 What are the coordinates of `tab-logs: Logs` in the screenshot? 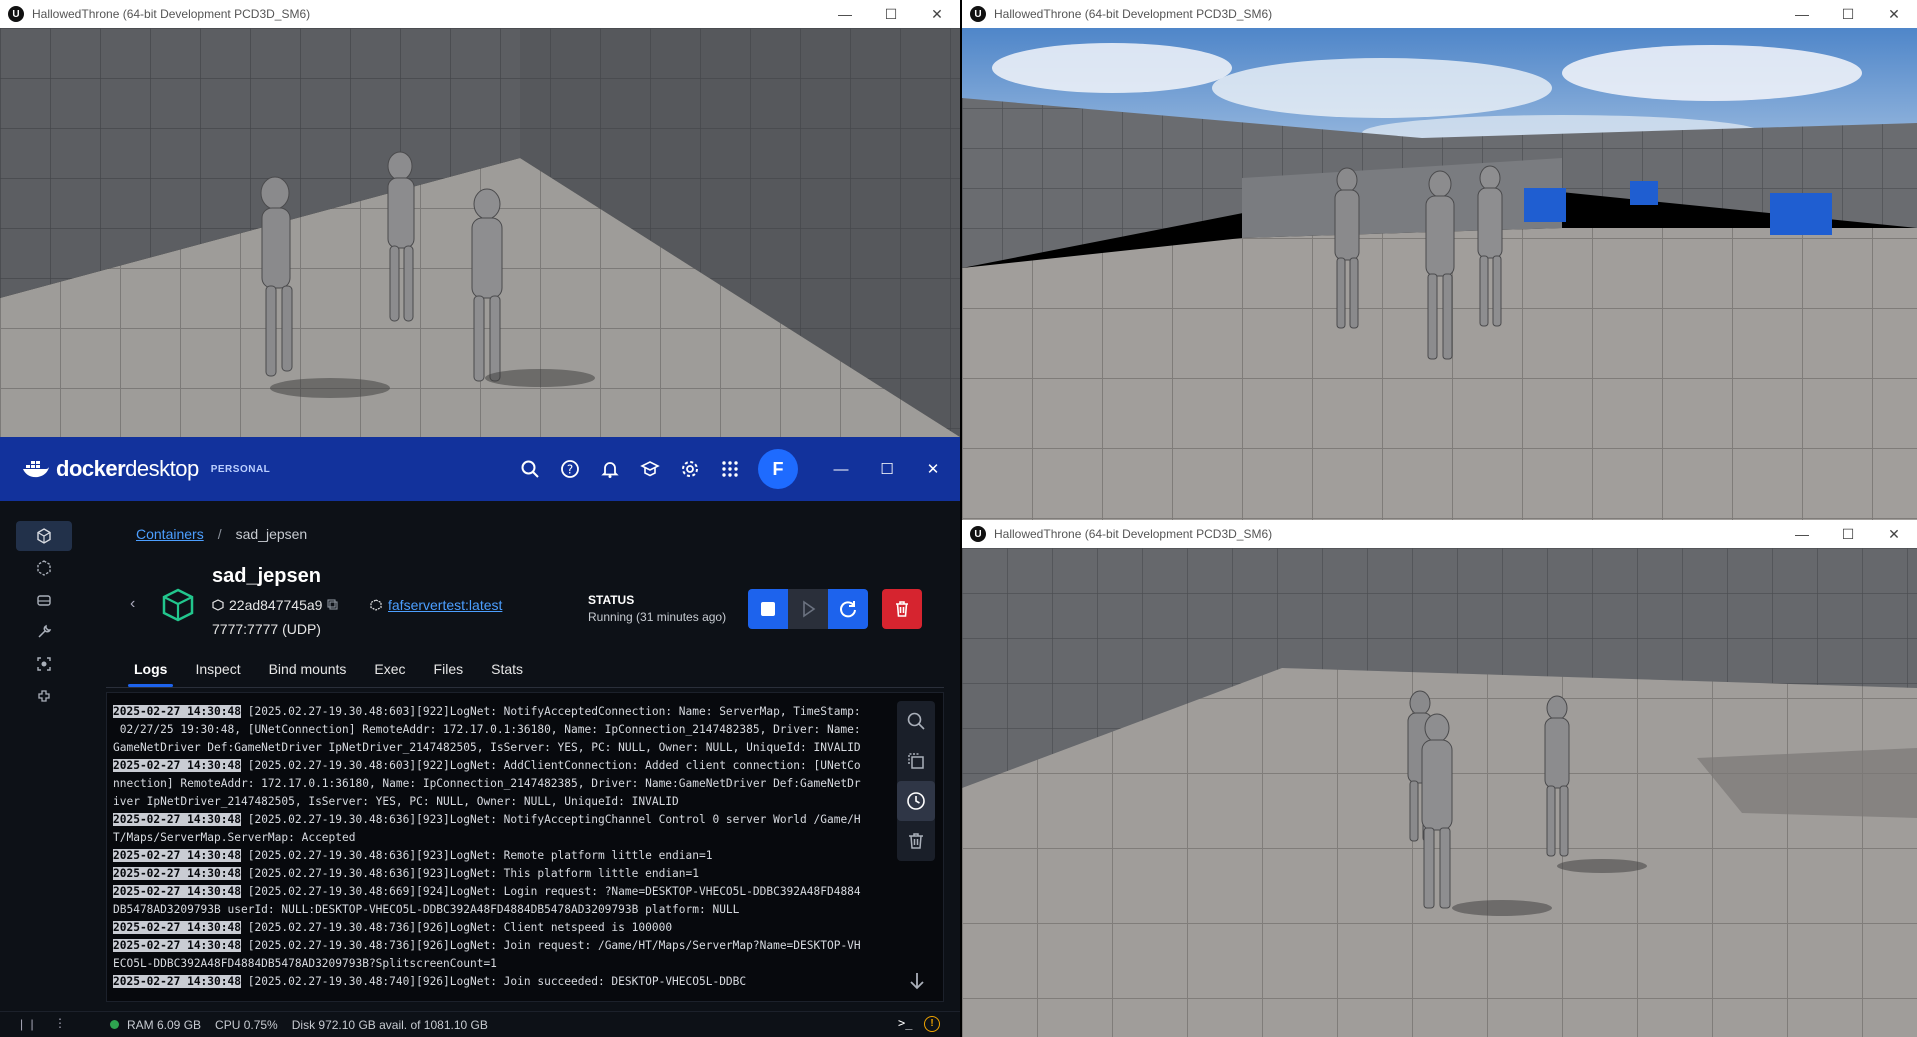 It's located at (150, 671).